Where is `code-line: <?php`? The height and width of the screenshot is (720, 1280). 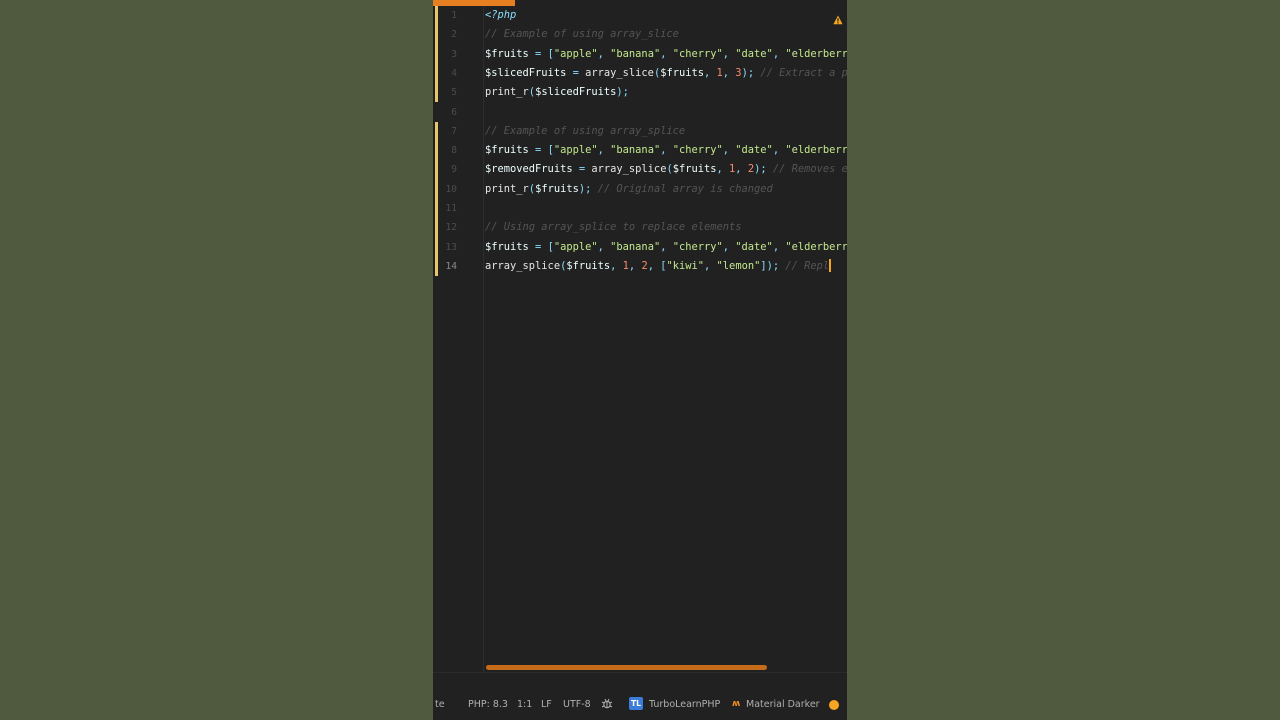
code-line: <?php is located at coordinates (500, 15).